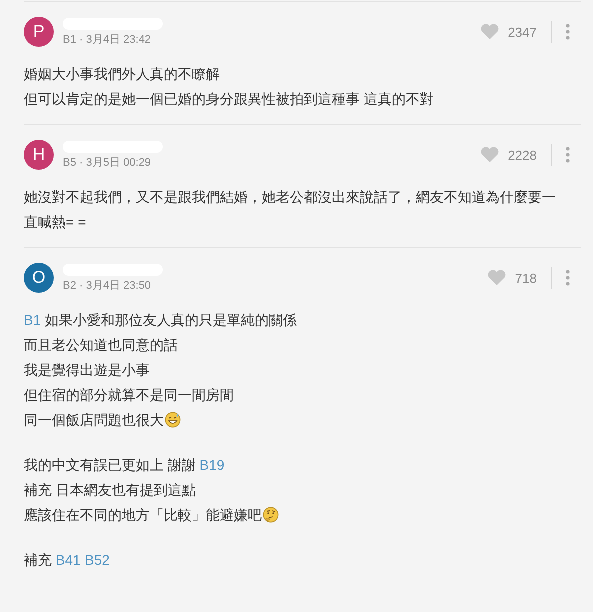 The height and width of the screenshot is (612, 593). Describe the element at coordinates (290, 210) in the screenshot. I see `comment-text: 她沒對不起我們，又不是跟我們結婚，她老公都沒出來說話了，網友不知道為什麼要一直喊熱= =` at that location.